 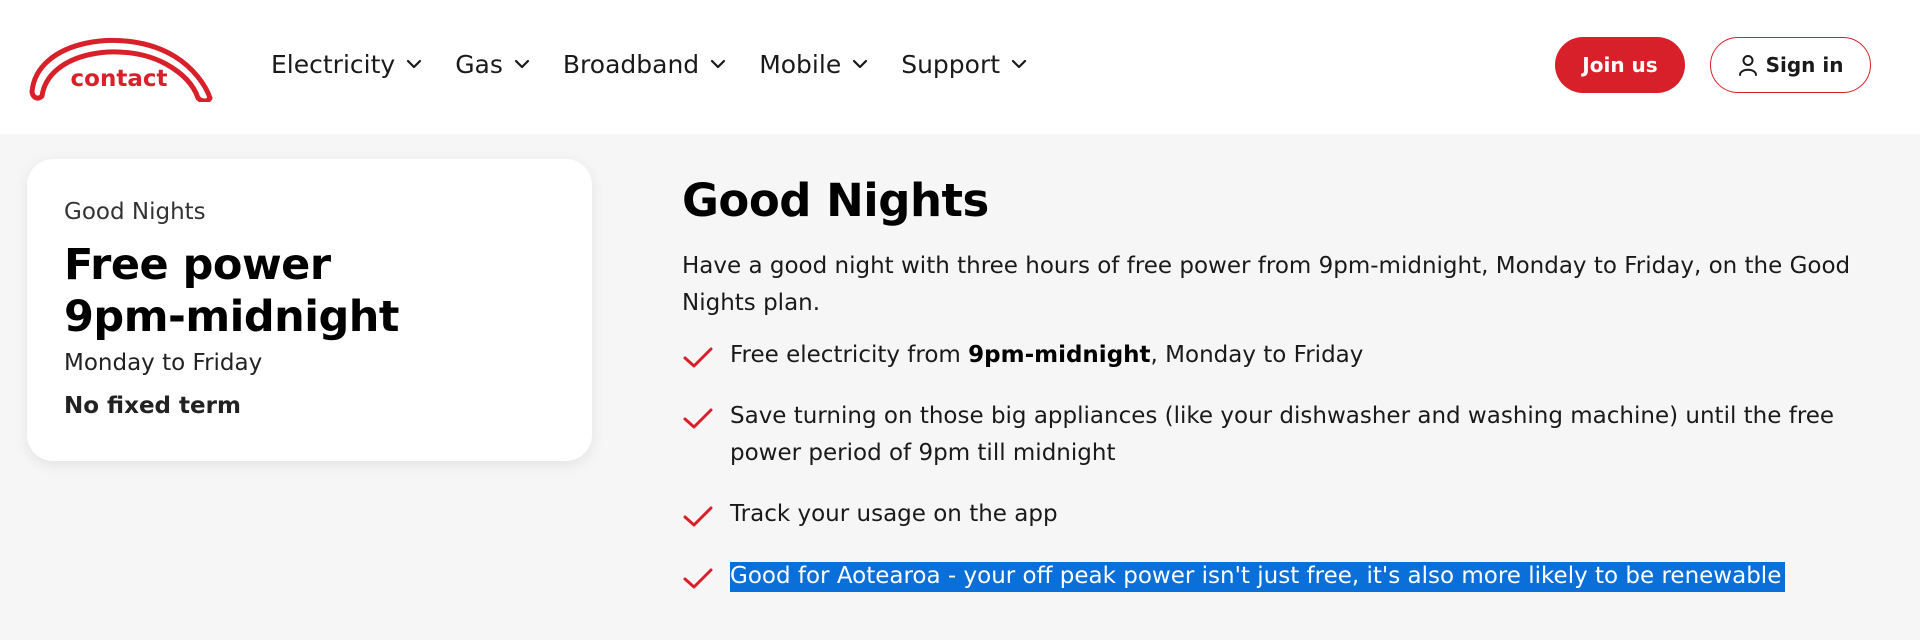 I want to click on plan-name: Good Nights, so click(x=135, y=212).